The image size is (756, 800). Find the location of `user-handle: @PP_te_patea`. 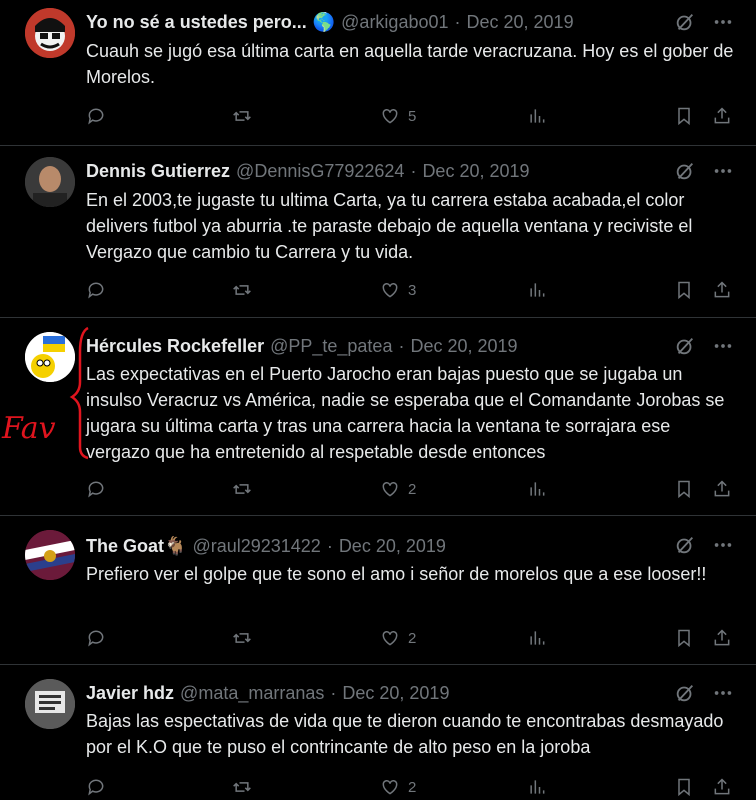

user-handle: @PP_te_patea is located at coordinates (331, 346).